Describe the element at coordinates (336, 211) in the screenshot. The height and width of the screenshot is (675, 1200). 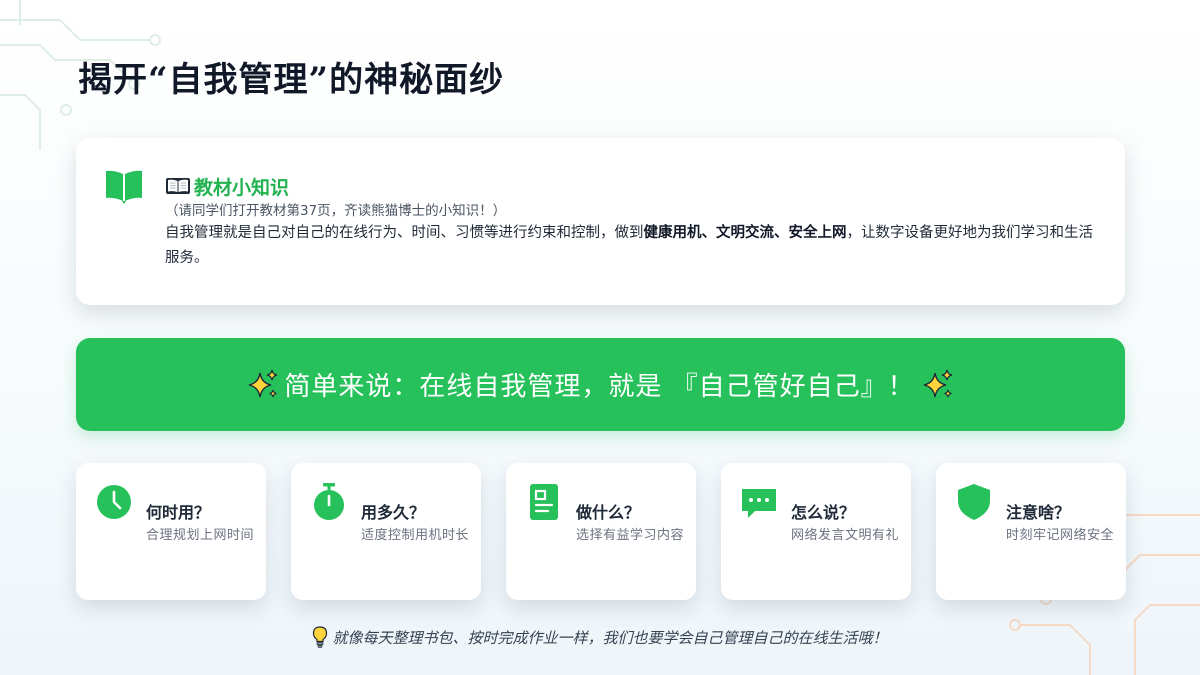
I see `knowledge-note: （请同学们打开教材第37页，齐读熊猫博士的小知识！）` at that location.